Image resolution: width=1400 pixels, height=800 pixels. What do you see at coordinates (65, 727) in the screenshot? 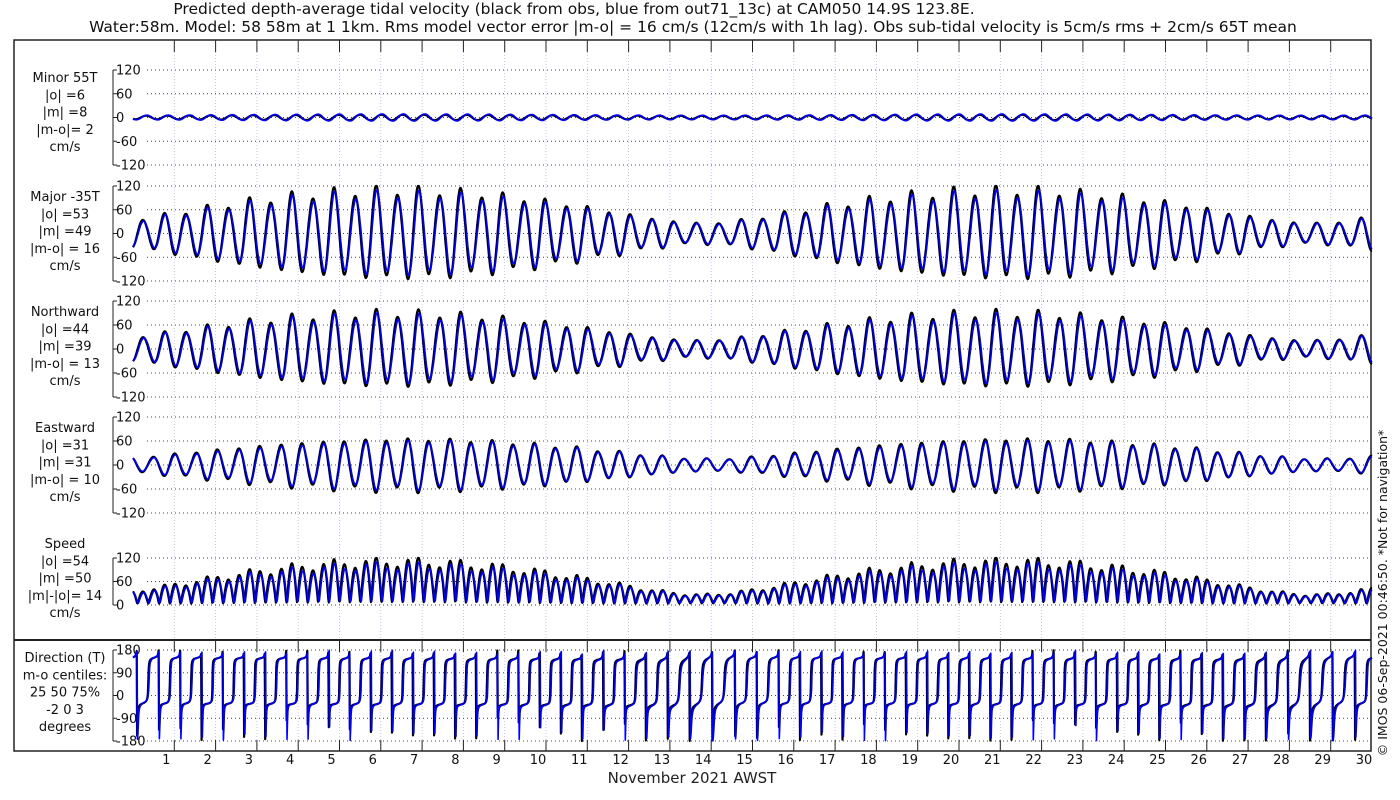
I see `panel-label-line: degrees` at bounding box center [65, 727].